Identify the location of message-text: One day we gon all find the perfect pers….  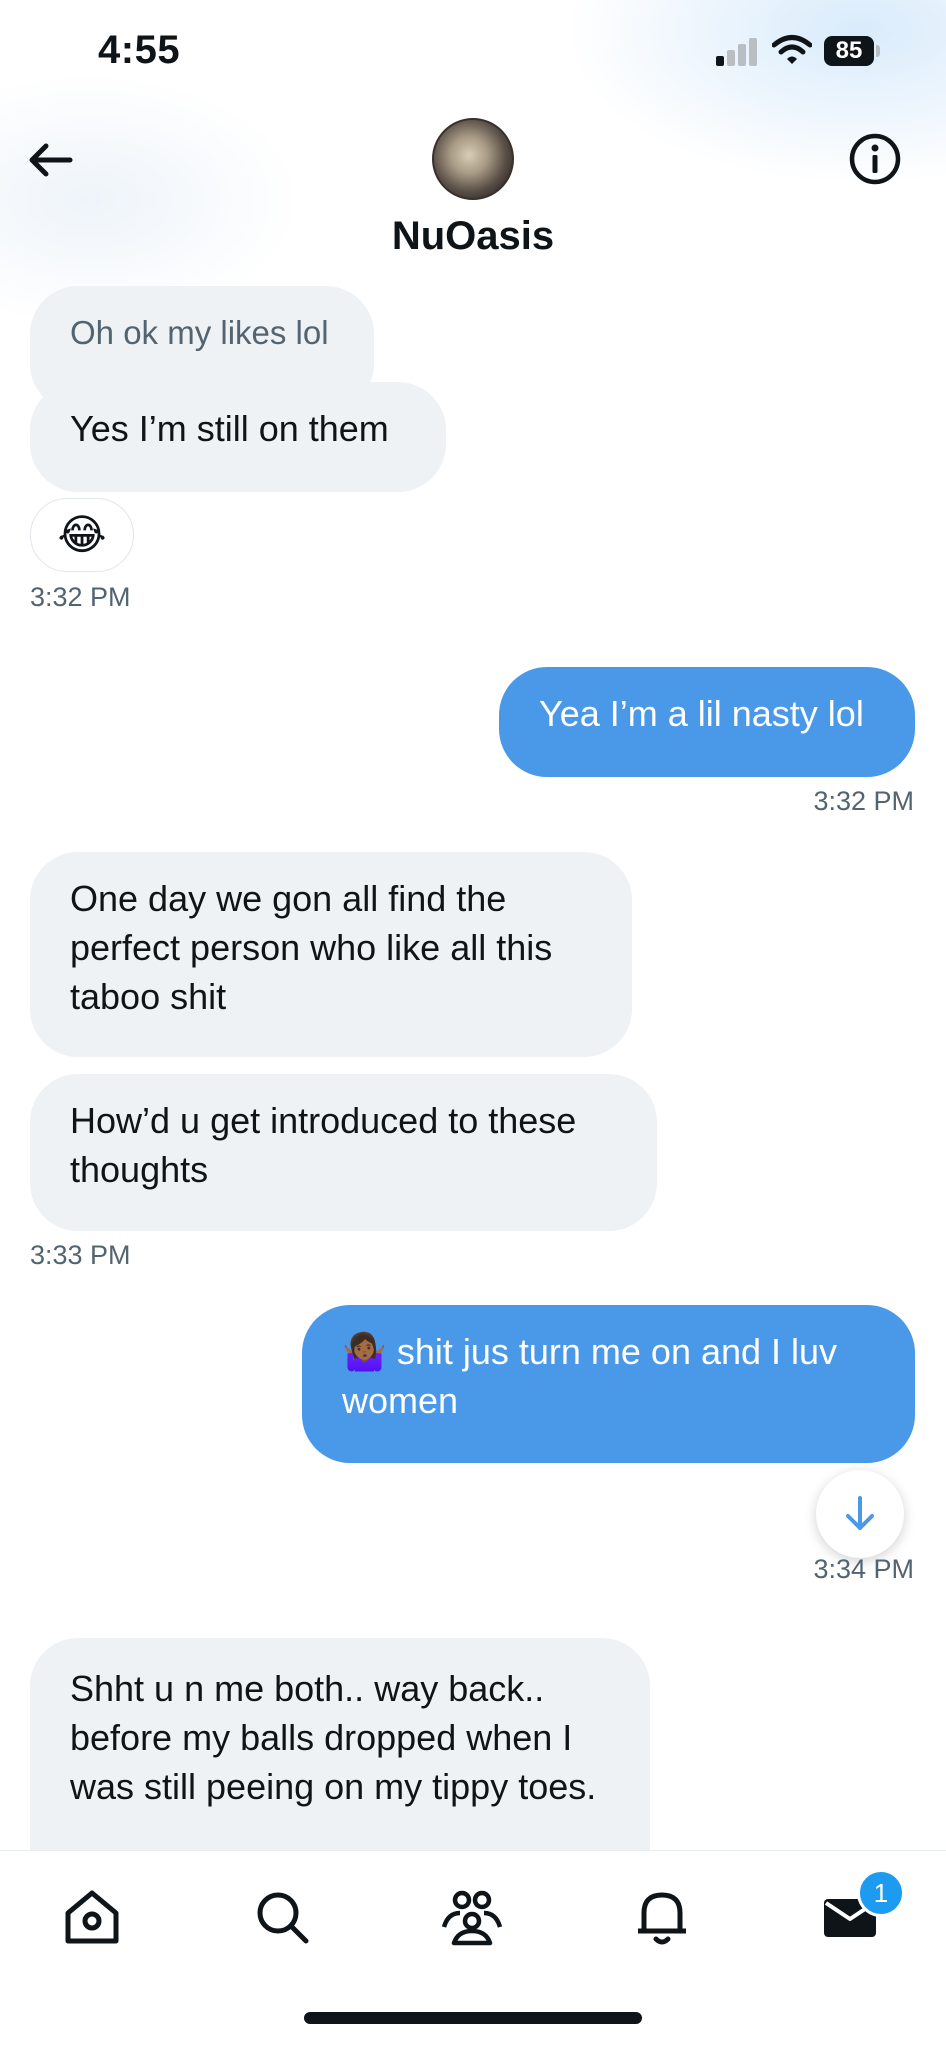
(311, 947).